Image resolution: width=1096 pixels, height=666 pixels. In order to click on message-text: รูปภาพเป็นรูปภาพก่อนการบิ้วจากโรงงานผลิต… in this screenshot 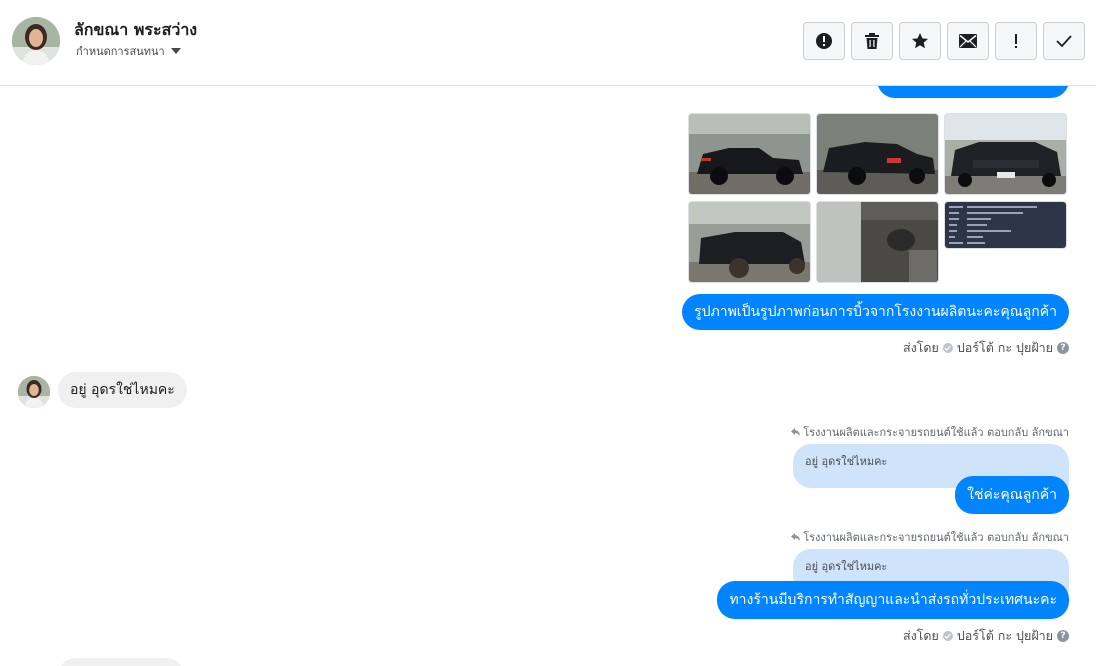, I will do `click(875, 312)`.